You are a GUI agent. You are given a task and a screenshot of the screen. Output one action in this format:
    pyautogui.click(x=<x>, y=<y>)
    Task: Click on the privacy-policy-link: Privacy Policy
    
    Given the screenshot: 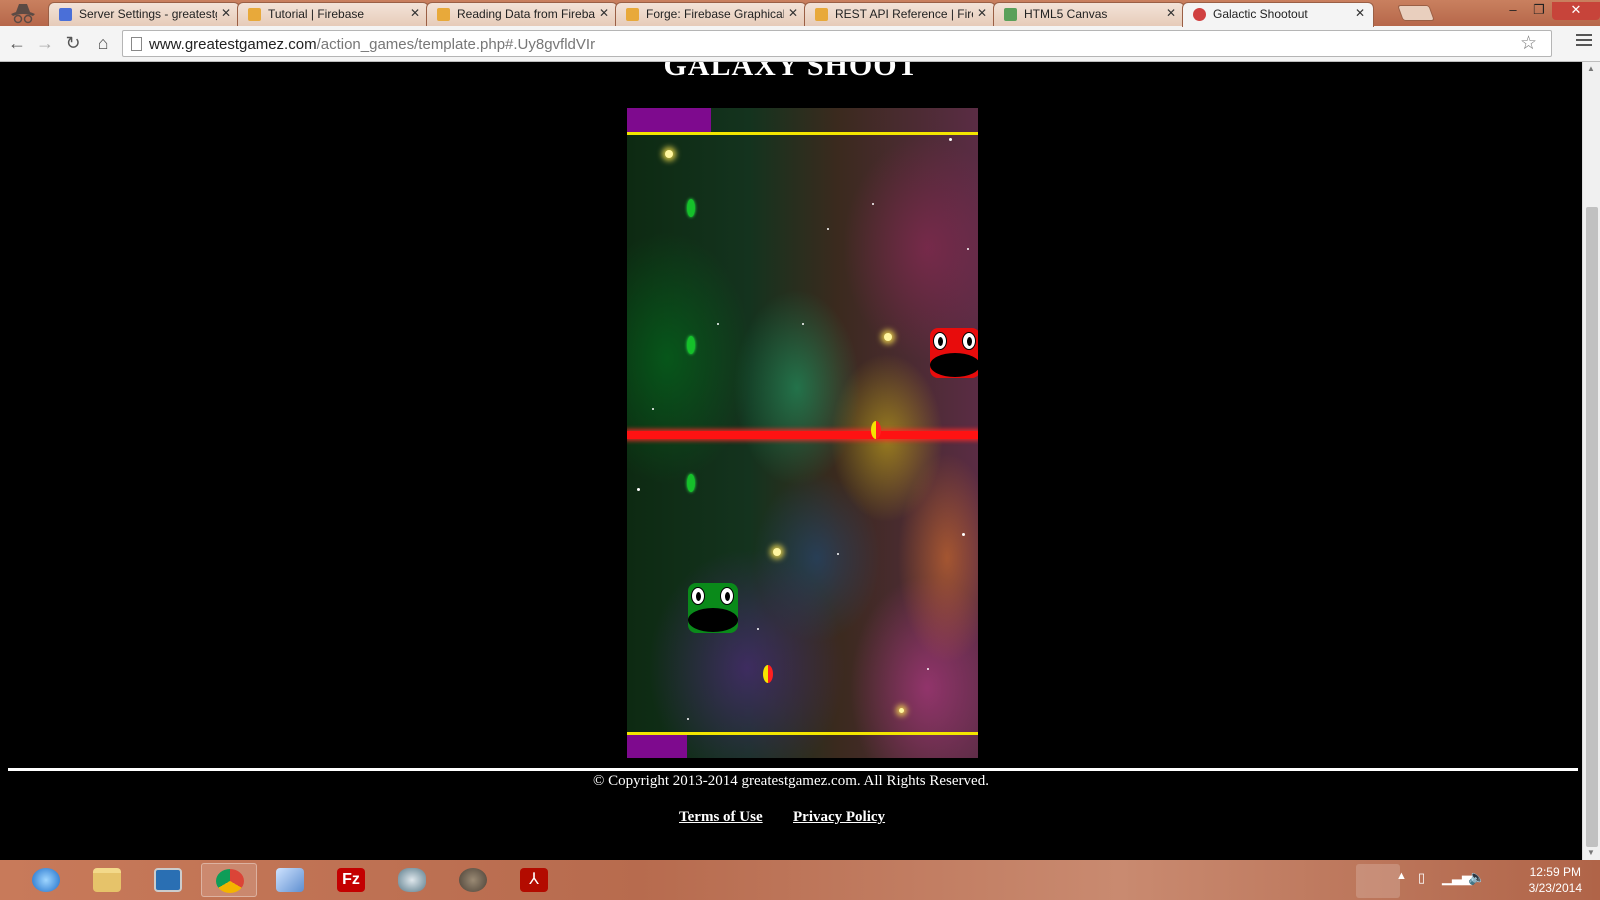 What is the action you would take?
    pyautogui.click(x=839, y=817)
    